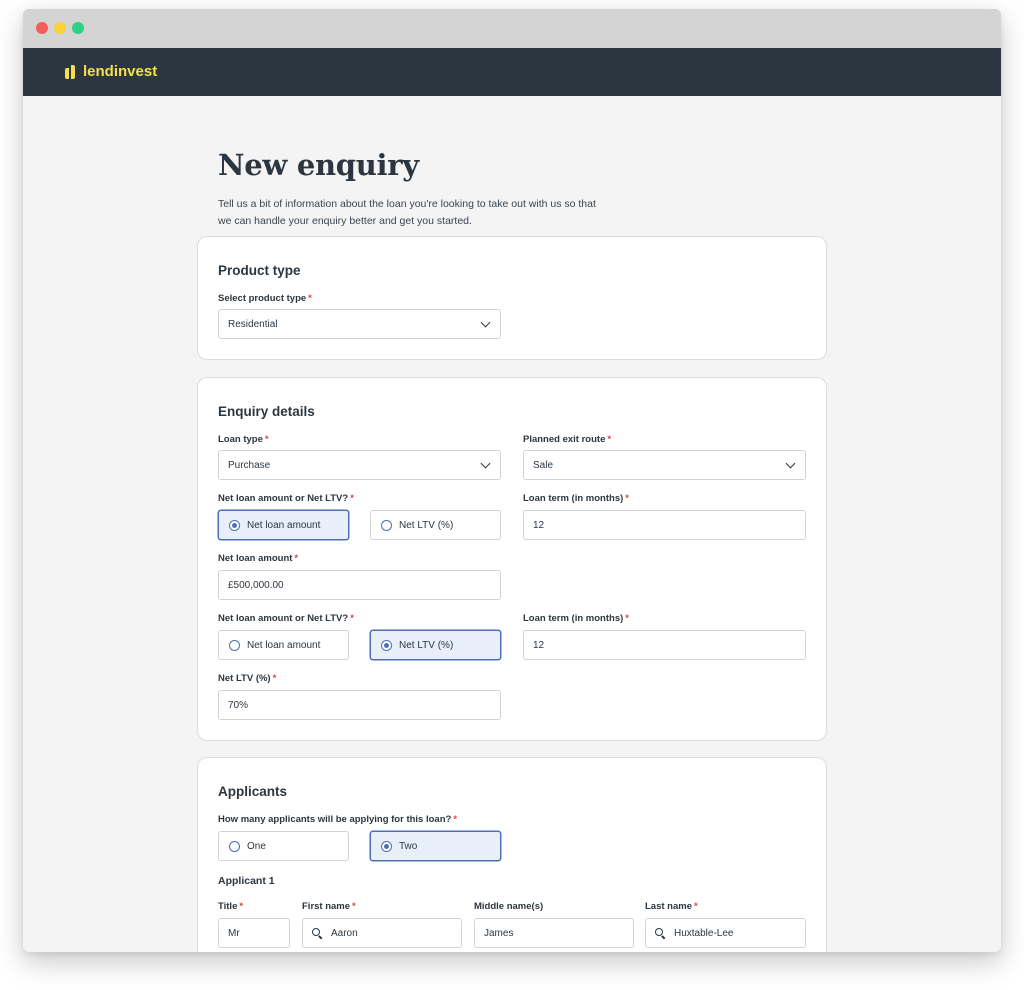  Describe the element at coordinates (567, 439) in the screenshot. I see `exit-route-label: Planned exit route *` at that location.